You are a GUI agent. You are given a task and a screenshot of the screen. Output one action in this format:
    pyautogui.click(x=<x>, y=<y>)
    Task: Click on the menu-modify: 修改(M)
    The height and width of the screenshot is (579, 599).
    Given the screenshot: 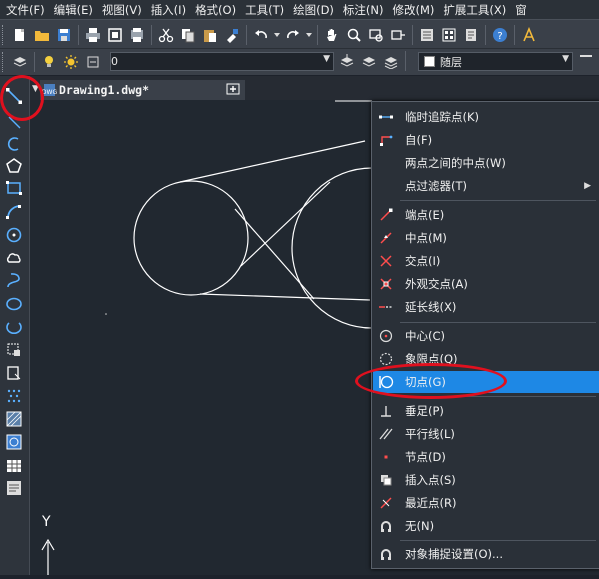 What is the action you would take?
    pyautogui.click(x=413, y=10)
    